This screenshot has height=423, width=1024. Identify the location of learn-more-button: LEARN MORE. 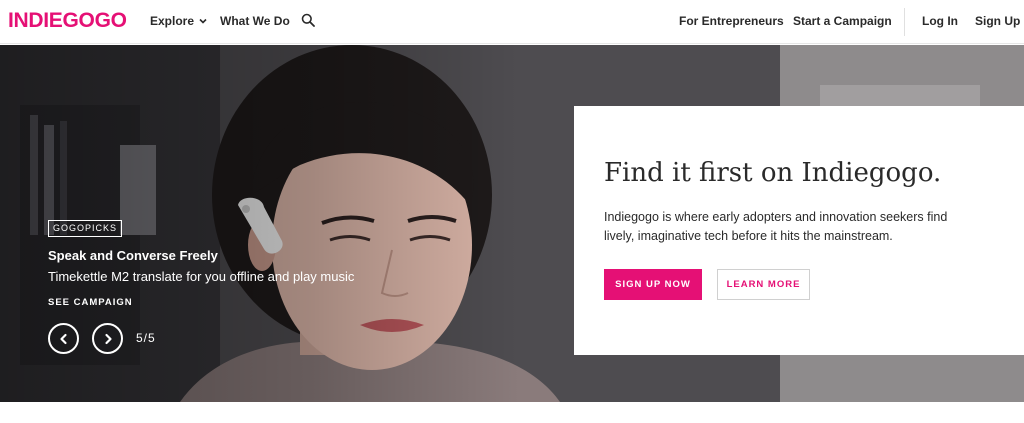
(763, 284).